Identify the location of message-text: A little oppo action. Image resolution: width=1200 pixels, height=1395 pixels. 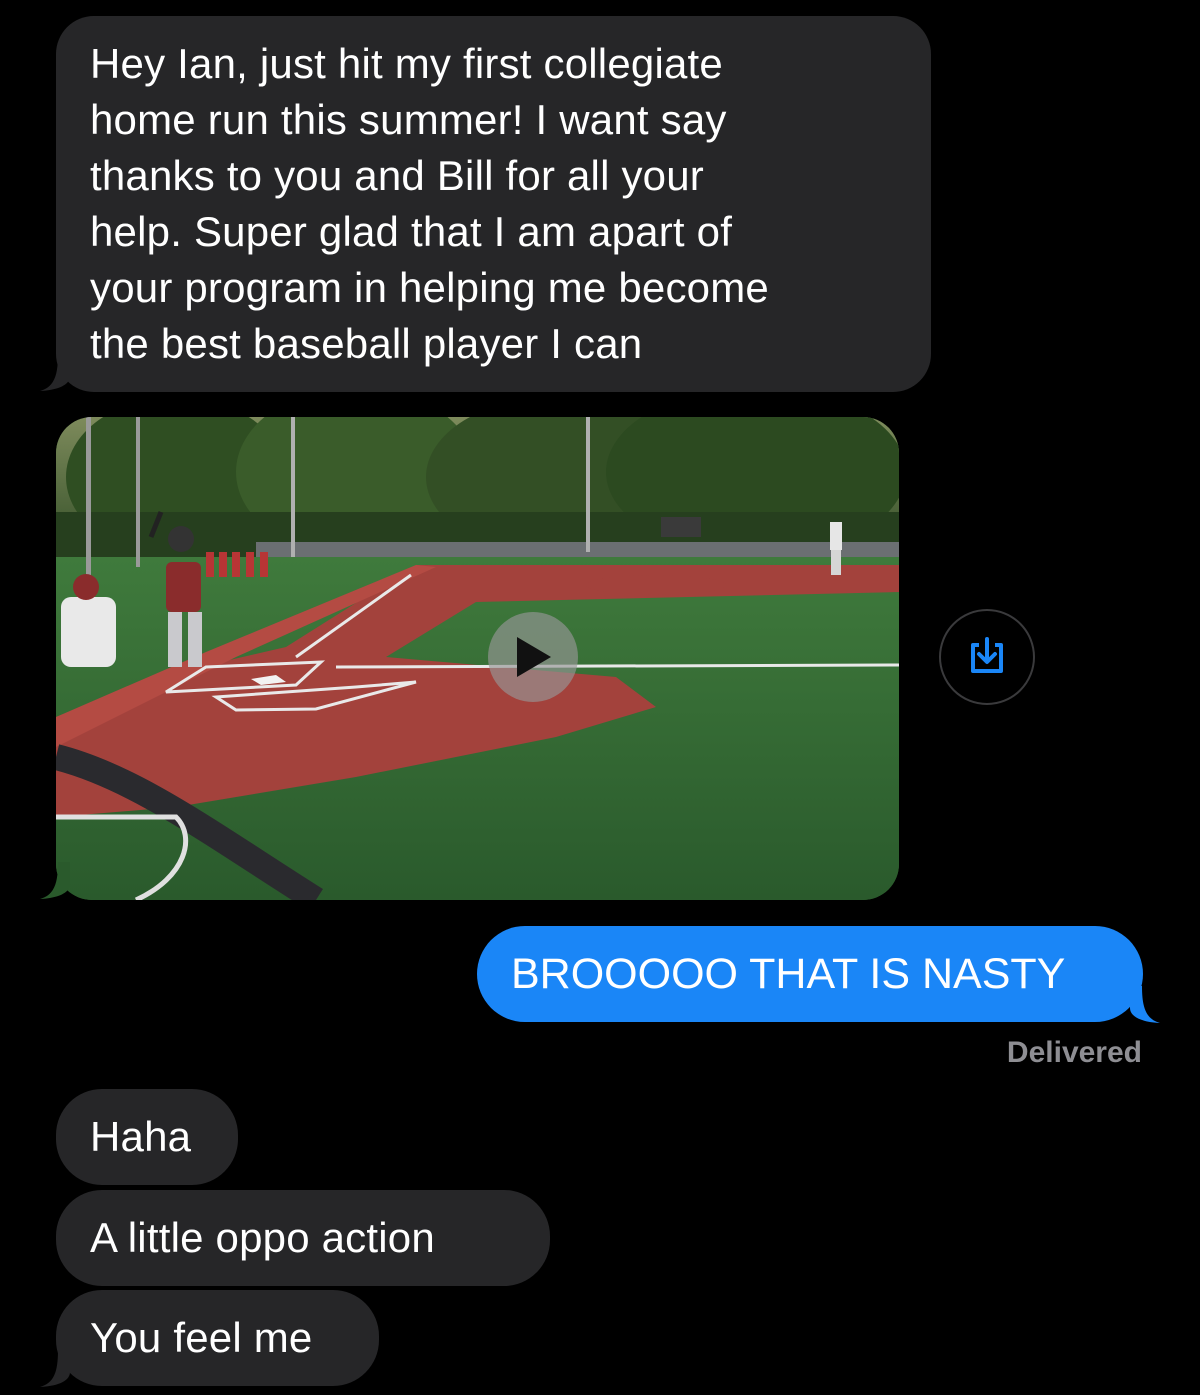
(262, 1237).